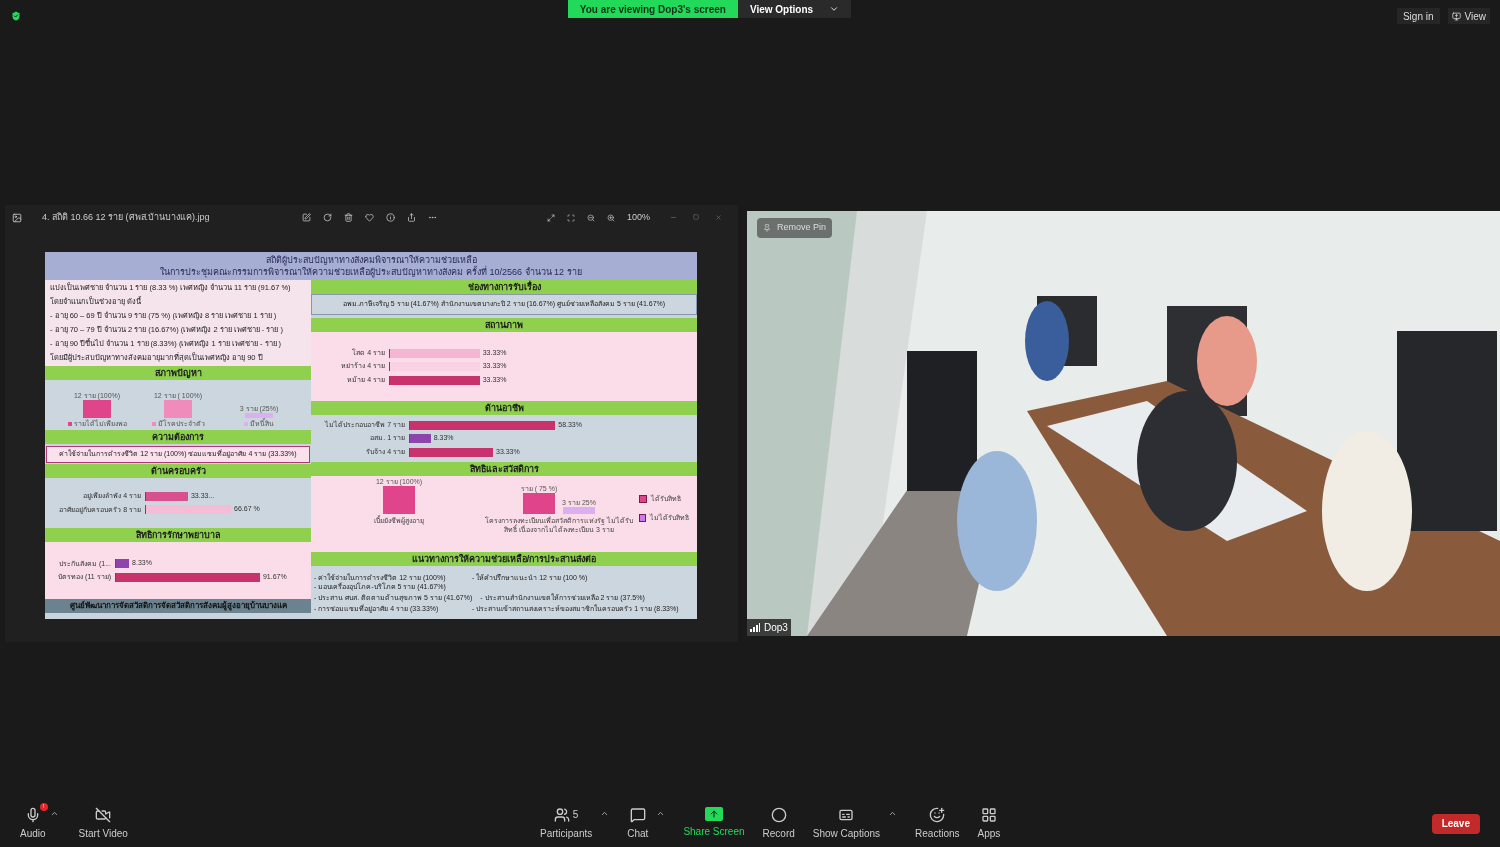  I want to click on toolbar-button: Share Screen, so click(714, 822).